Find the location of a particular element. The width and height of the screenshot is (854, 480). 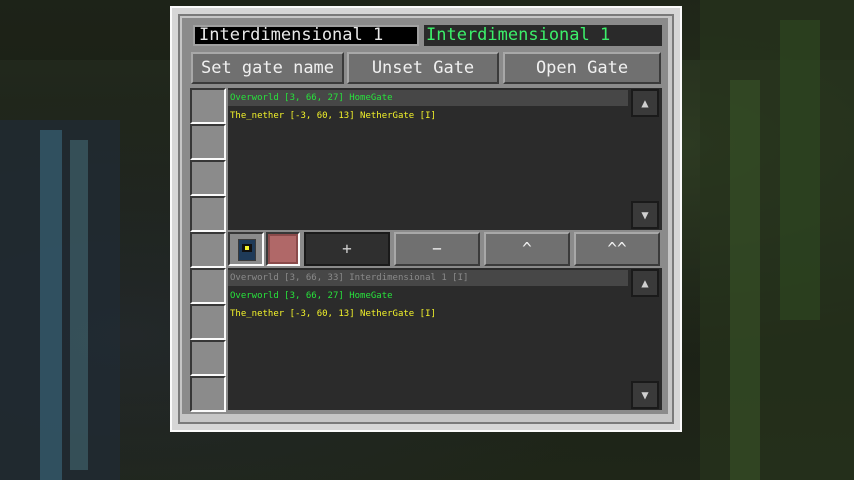

dial-device-icon is located at coordinates (247, 250).